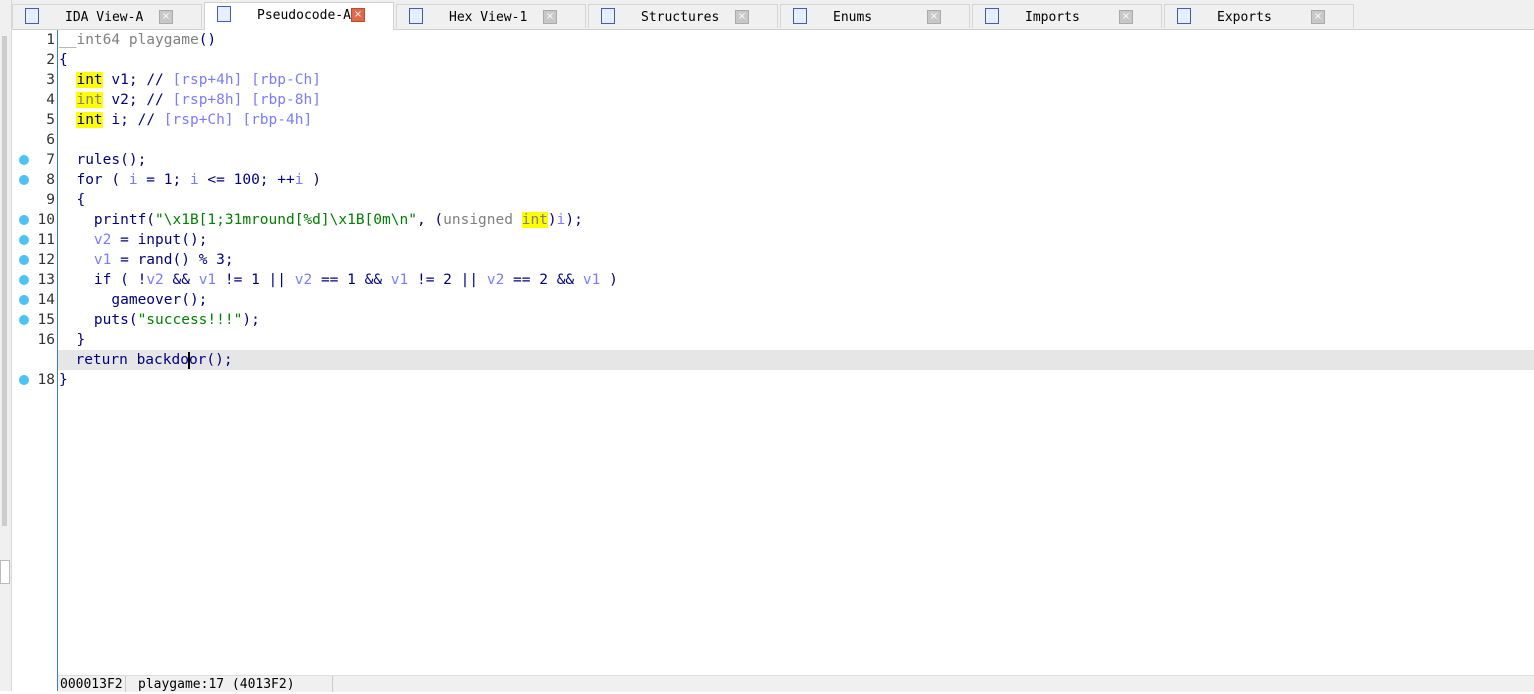  What do you see at coordinates (773, 260) in the screenshot?
I see `code-line: 12 v1 = rand() % 3;` at bounding box center [773, 260].